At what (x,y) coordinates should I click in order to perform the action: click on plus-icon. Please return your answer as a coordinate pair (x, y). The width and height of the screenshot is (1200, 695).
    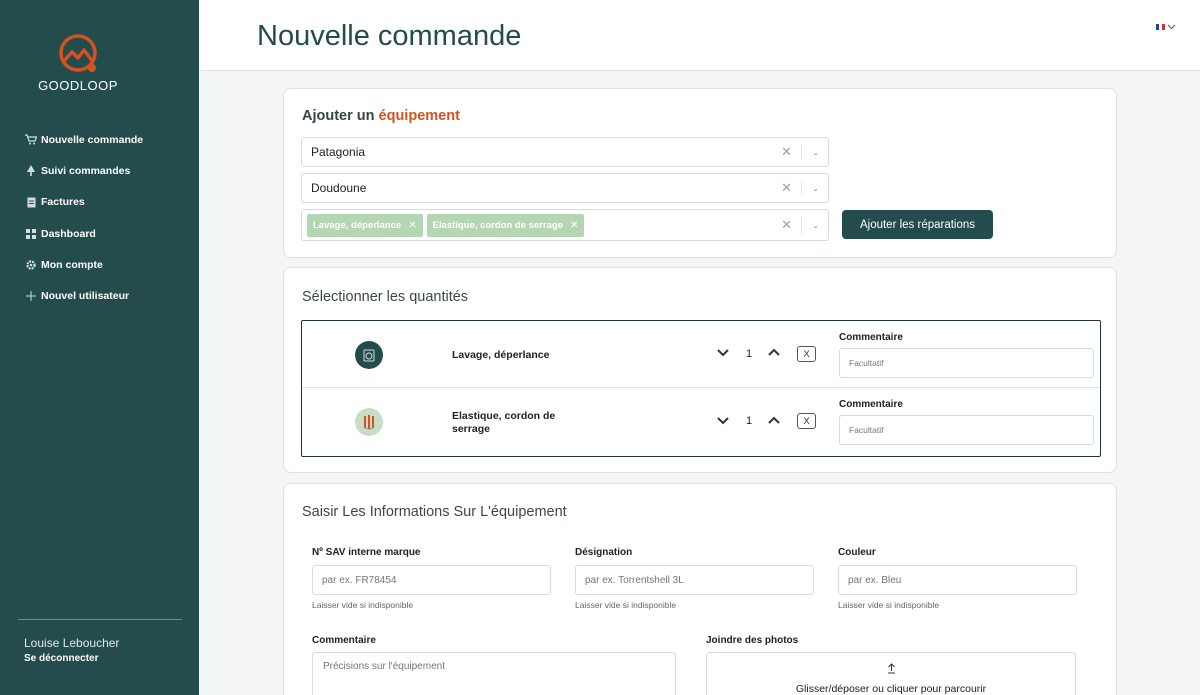
    Looking at the image, I should click on (31, 296).